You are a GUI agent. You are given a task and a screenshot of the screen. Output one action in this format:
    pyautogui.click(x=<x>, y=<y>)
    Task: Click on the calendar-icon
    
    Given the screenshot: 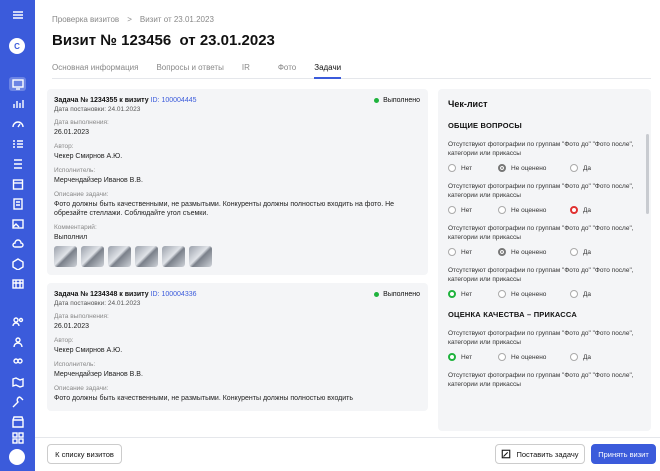 What is the action you would take?
    pyautogui.click(x=17, y=184)
    